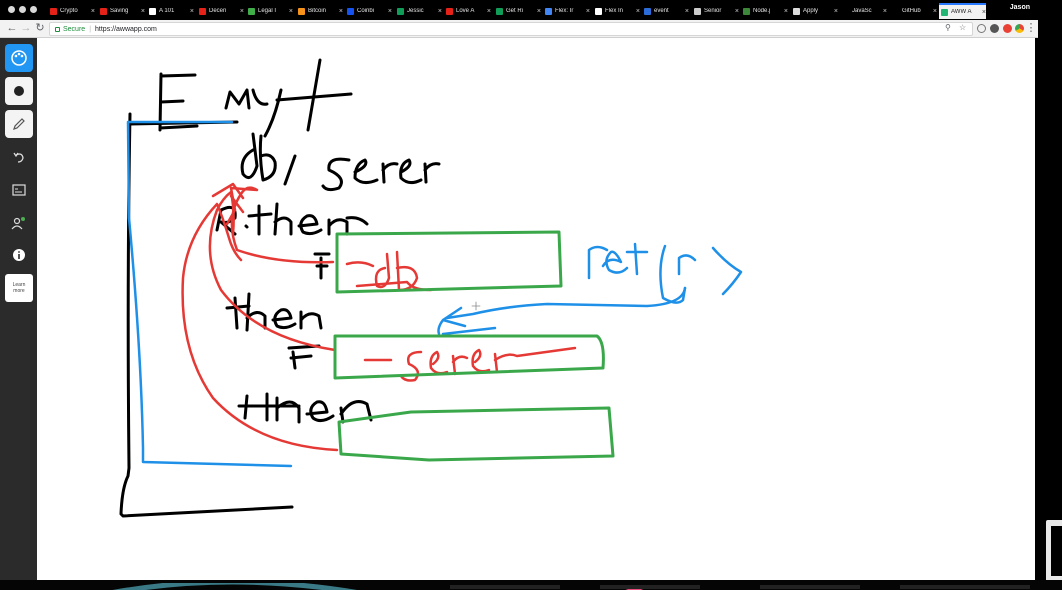 The width and height of the screenshot is (1062, 590). I want to click on blue-arrow-tick, so click(469, 331).